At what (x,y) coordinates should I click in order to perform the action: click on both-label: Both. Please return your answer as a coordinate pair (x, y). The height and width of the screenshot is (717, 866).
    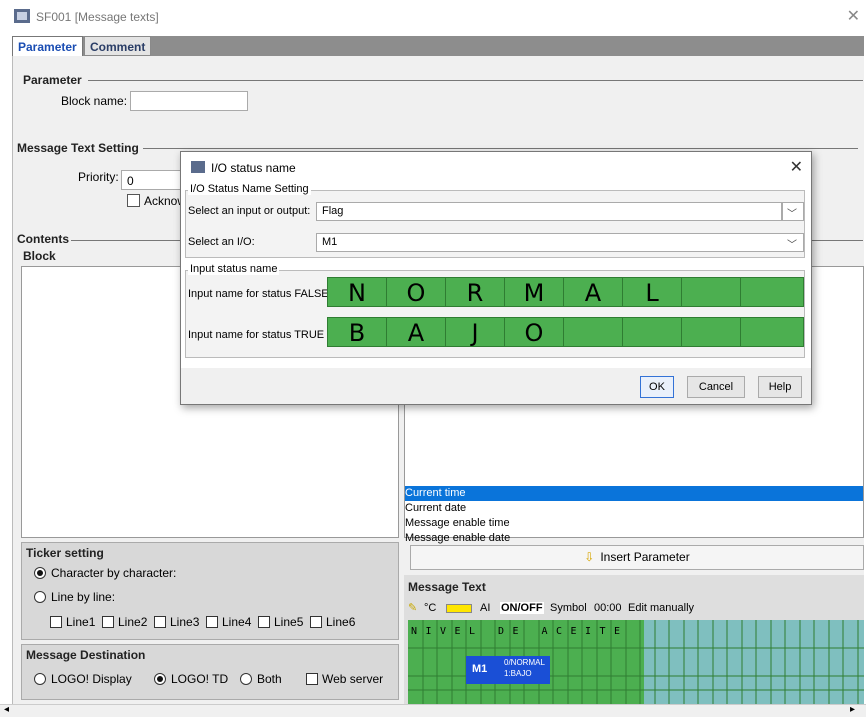
    Looking at the image, I should click on (269, 679).